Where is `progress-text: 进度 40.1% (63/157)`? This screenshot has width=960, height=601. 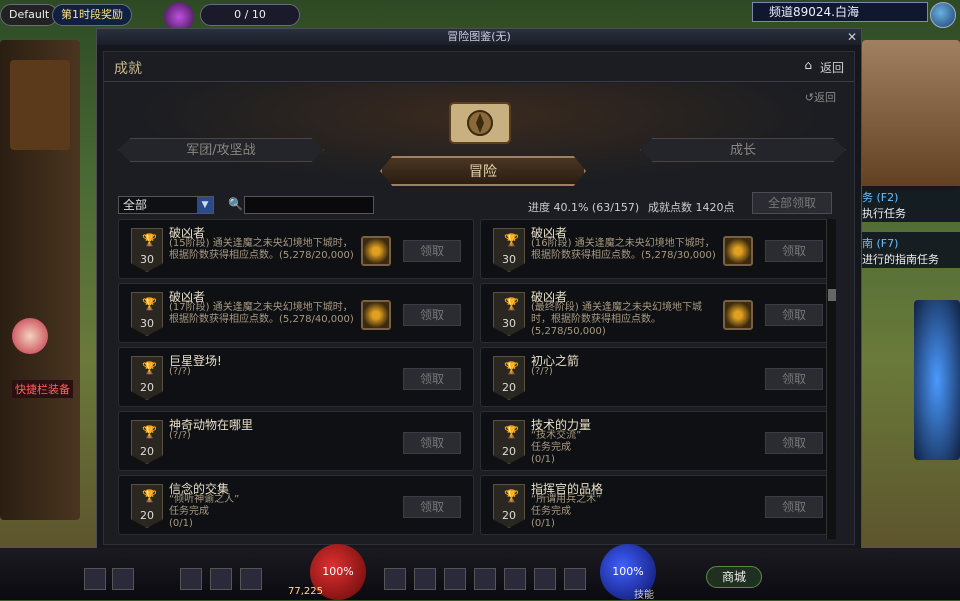
progress-text: 进度 40.1% (63/157) is located at coordinates (584, 207).